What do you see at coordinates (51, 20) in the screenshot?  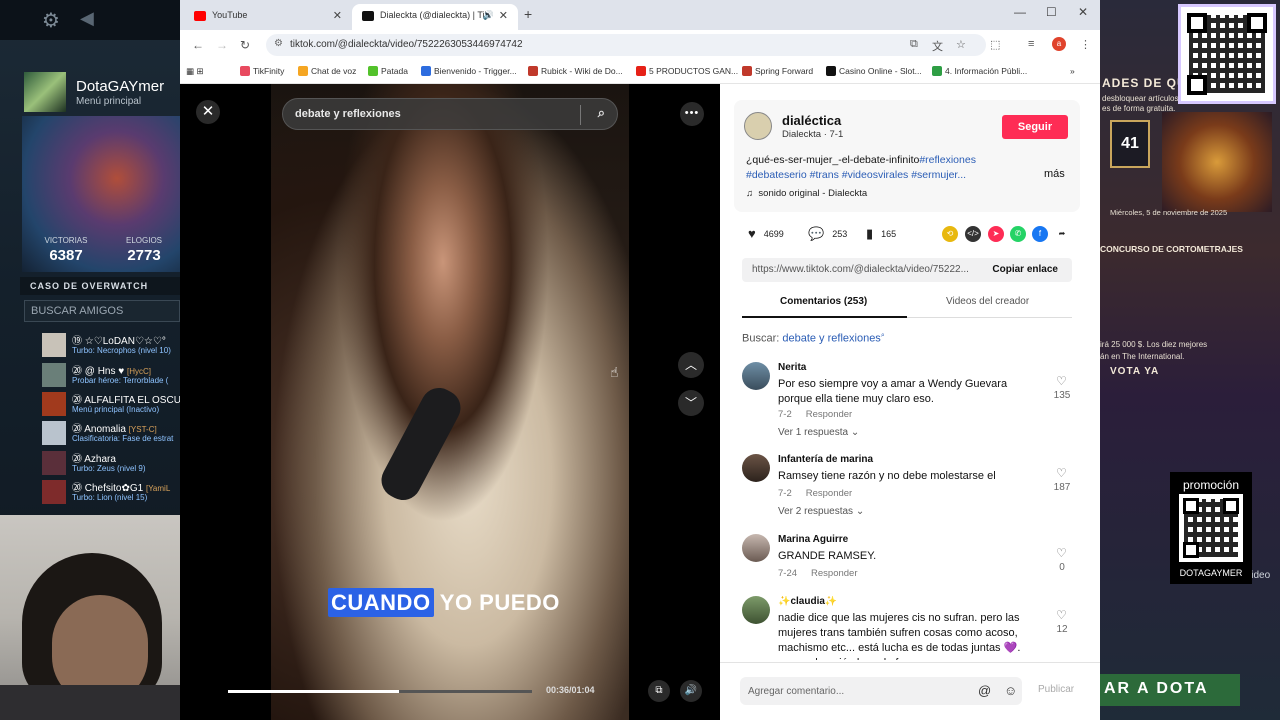 I see `gear-icon: ⚙` at bounding box center [51, 20].